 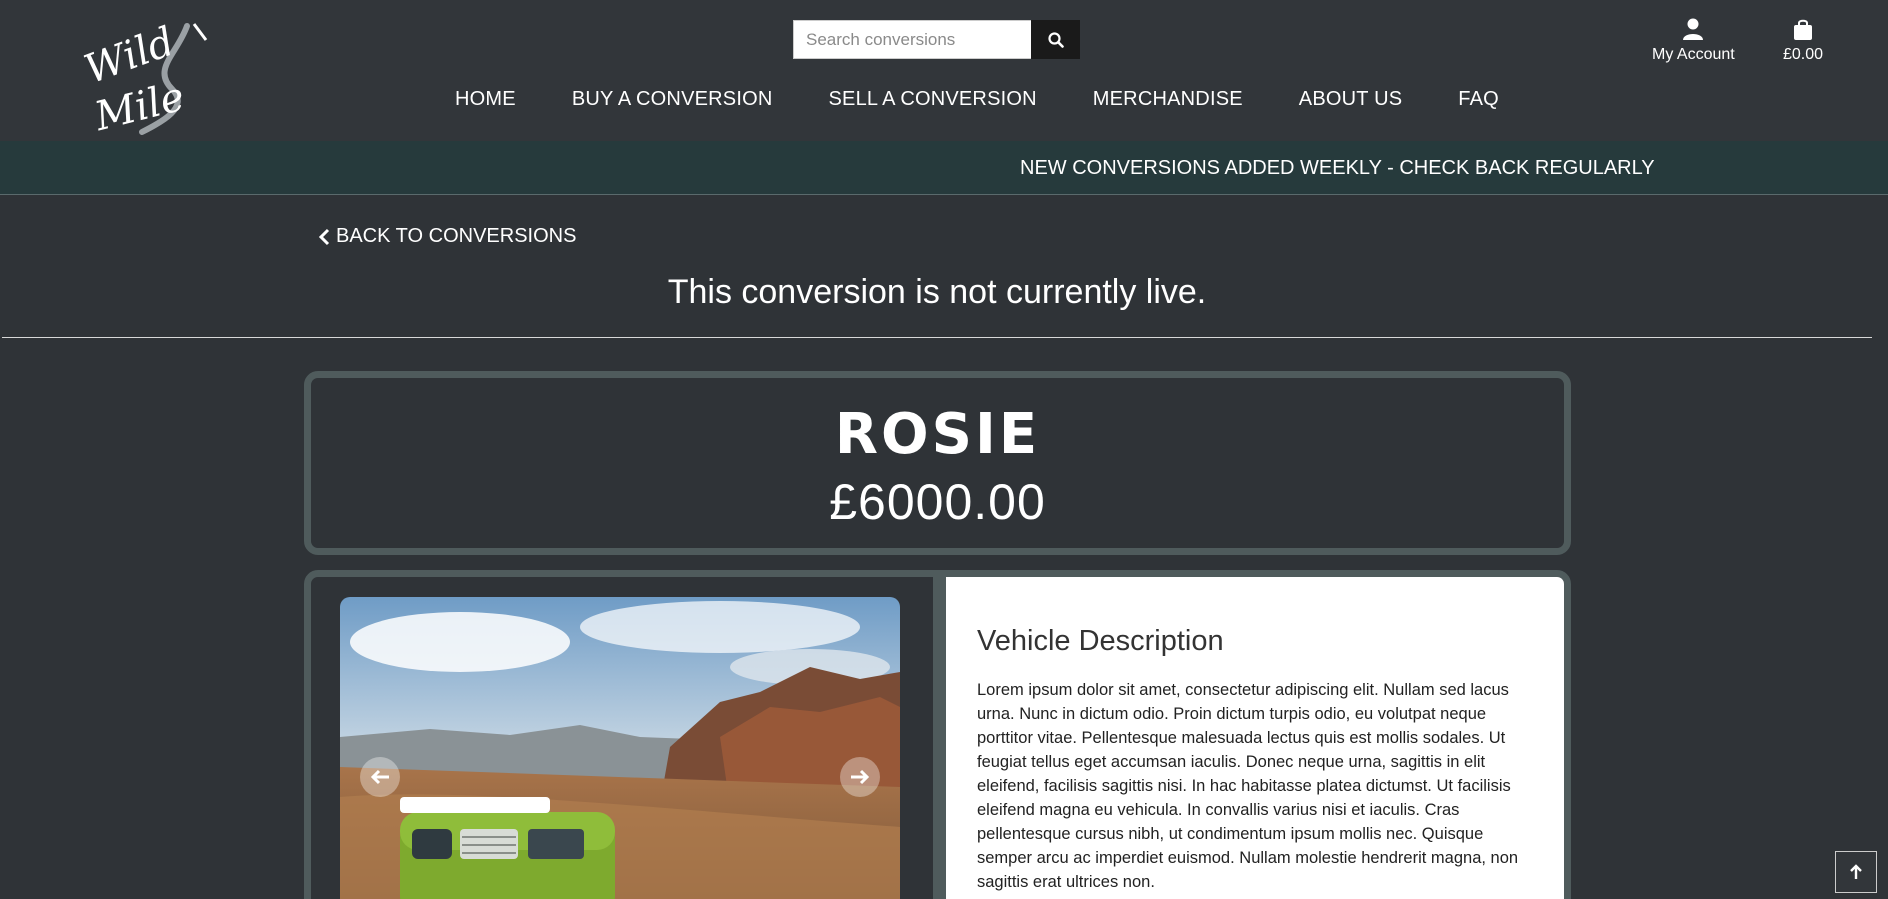 I want to click on description-heading: Vehicle Description, so click(x=1100, y=641).